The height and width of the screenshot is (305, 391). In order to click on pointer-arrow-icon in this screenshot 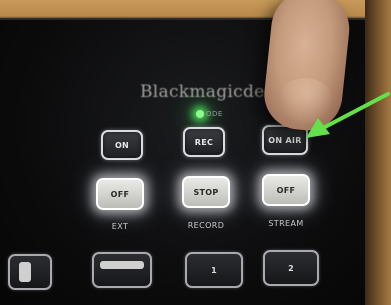, I will do `click(348, 115)`.